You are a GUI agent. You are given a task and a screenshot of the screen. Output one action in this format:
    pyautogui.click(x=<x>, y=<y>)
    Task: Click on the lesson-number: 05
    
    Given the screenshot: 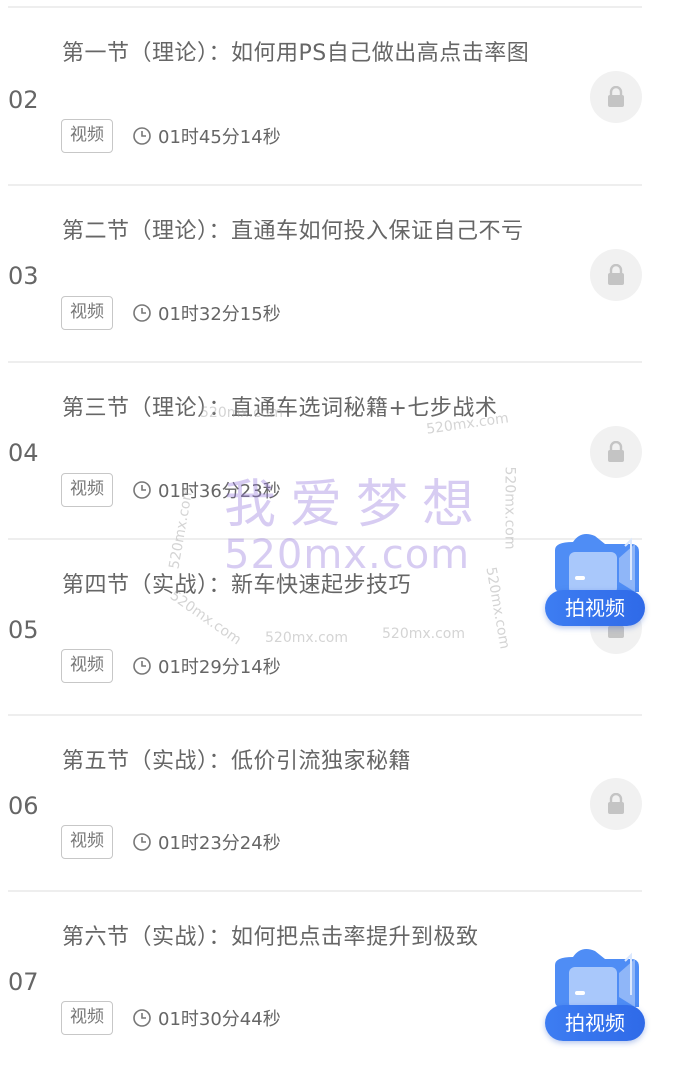 What is the action you would take?
    pyautogui.click(x=23, y=630)
    